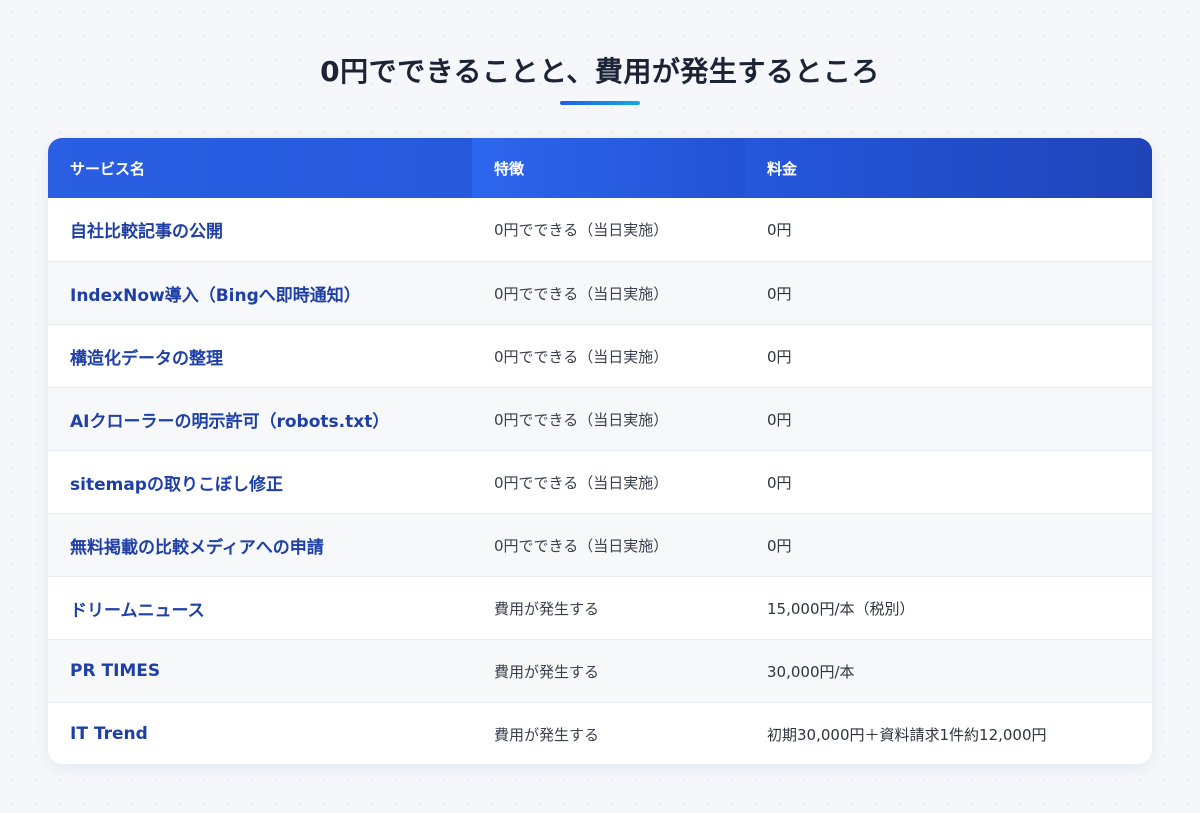 The height and width of the screenshot is (813, 1200). Describe the element at coordinates (841, 608) in the screenshot. I see `cell-price: 15,000円/本（税別）` at that location.